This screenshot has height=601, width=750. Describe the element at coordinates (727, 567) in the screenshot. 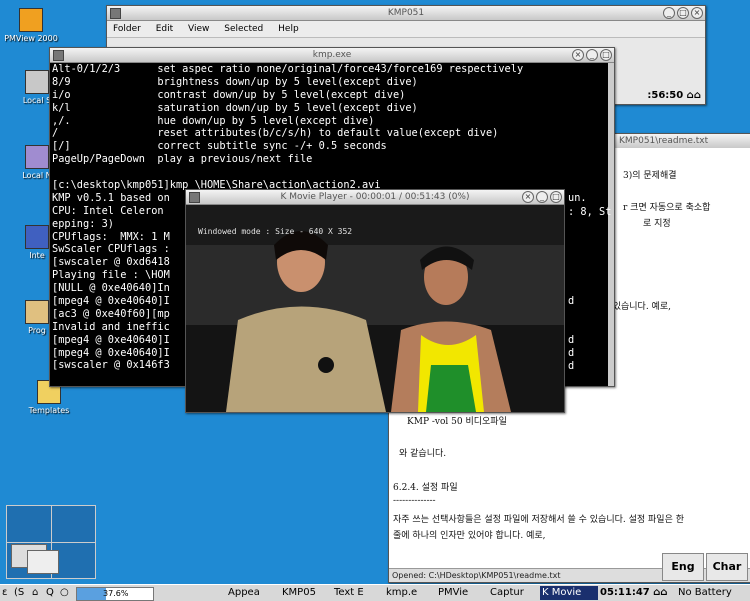

I see `ime-char-button: Char` at that location.